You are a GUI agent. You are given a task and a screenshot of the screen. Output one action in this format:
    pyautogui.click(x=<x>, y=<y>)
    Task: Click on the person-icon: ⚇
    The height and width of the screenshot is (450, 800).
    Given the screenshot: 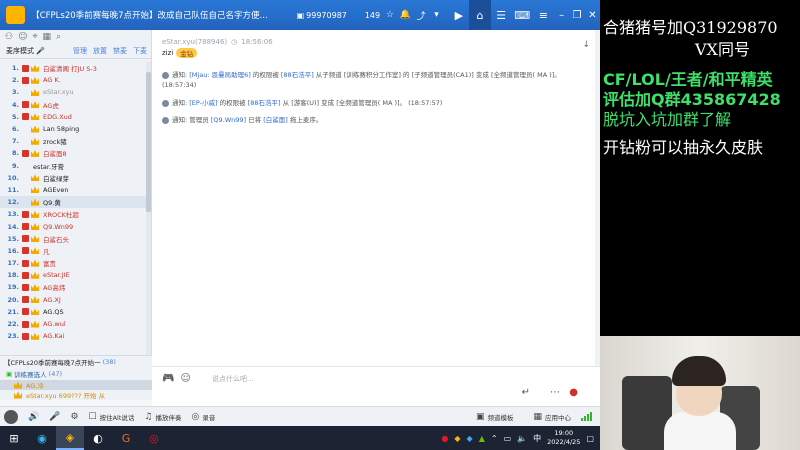 What is the action you would take?
    pyautogui.click(x=9, y=37)
    